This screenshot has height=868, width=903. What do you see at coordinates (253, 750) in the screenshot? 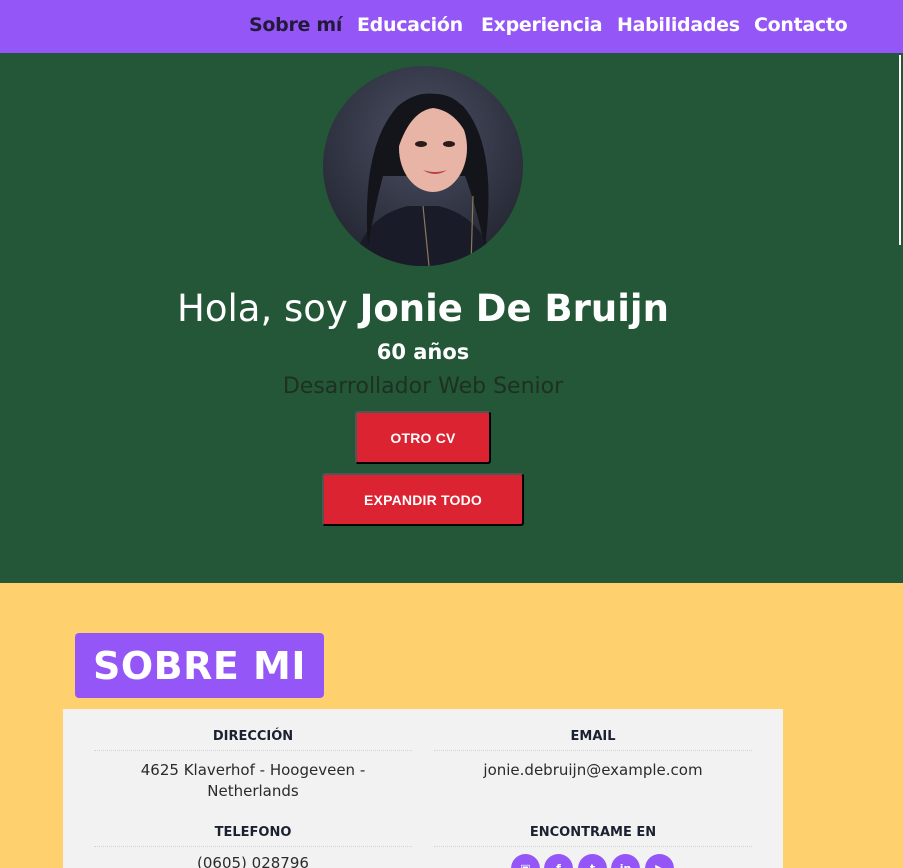
I see `address-divider` at bounding box center [253, 750].